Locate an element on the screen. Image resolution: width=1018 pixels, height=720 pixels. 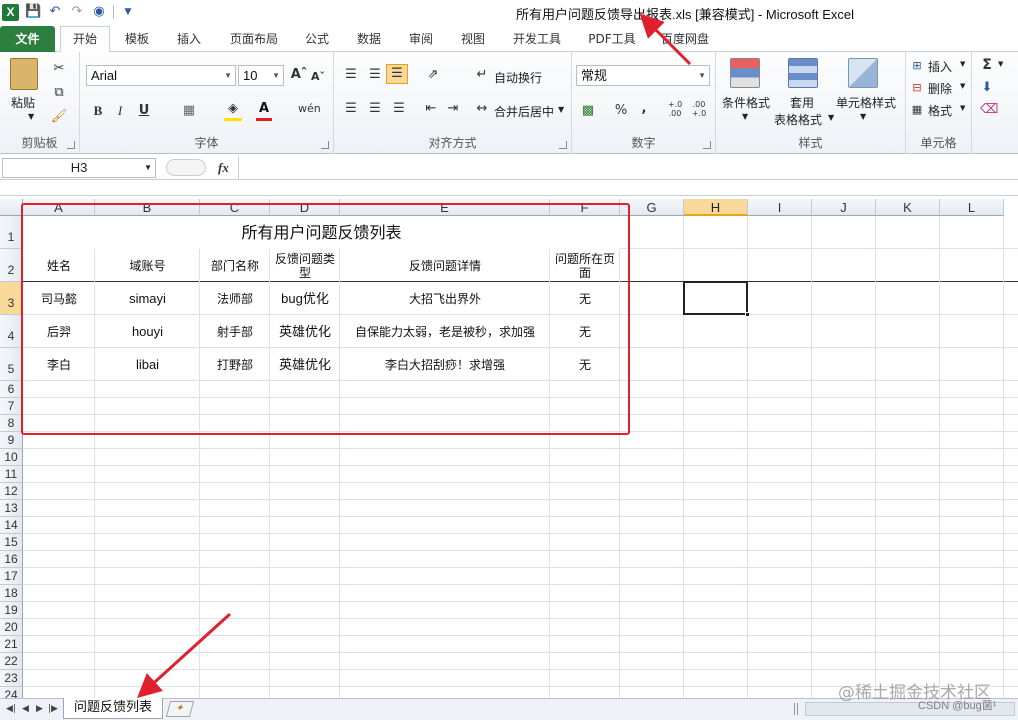
italic-button: I is located at coordinates (120, 111).